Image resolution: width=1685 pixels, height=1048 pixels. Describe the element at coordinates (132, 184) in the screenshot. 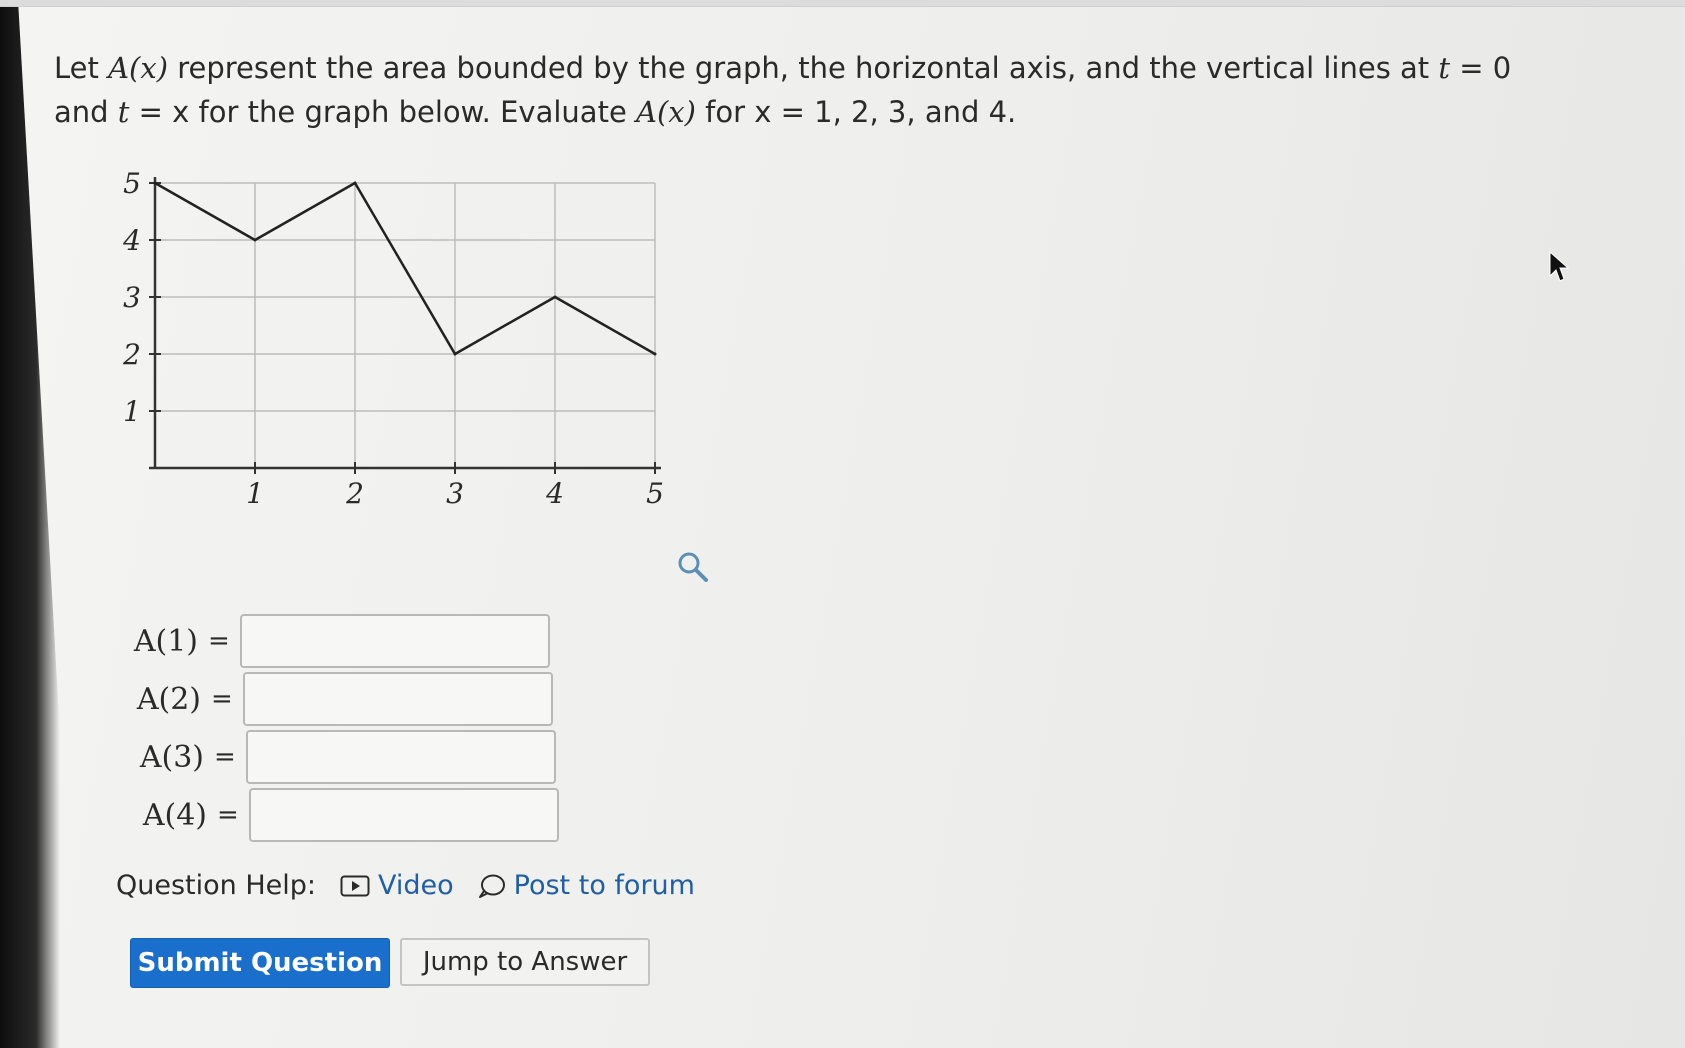

I see `y-tick-label: 5` at that location.